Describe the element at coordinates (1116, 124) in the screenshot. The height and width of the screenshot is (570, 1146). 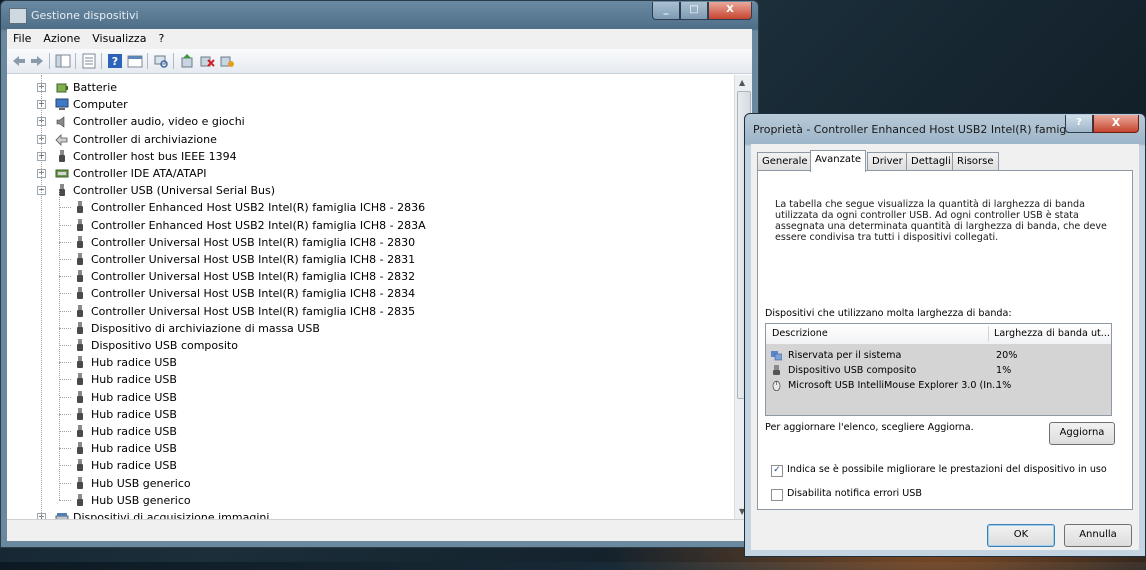
I see `dialog-close-button: X` at that location.